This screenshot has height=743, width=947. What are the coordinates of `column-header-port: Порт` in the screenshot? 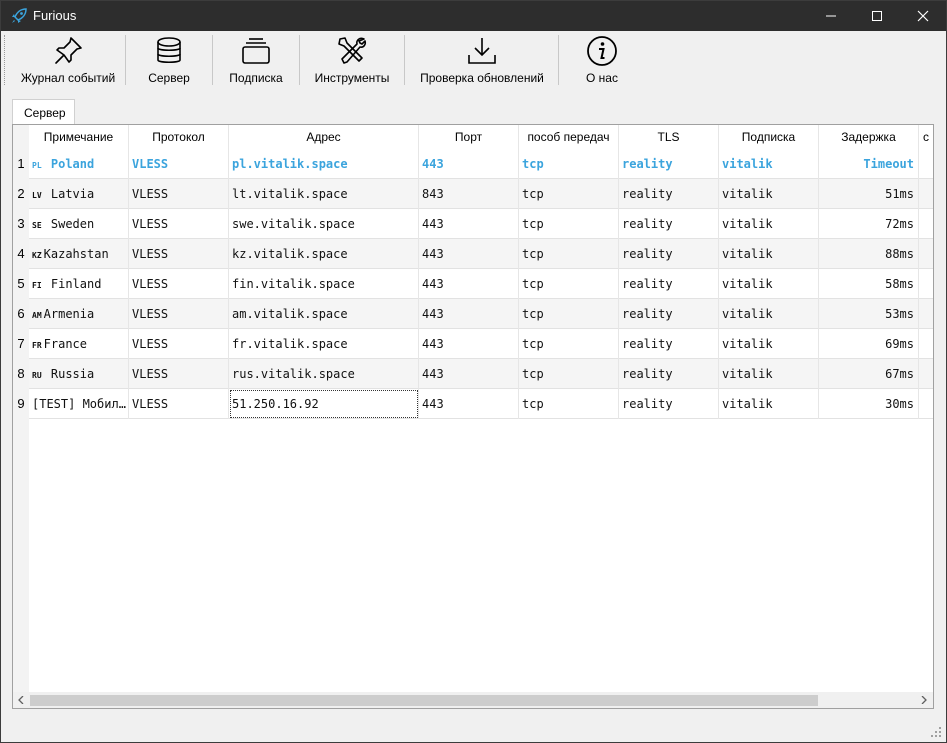 It's located at (469, 137).